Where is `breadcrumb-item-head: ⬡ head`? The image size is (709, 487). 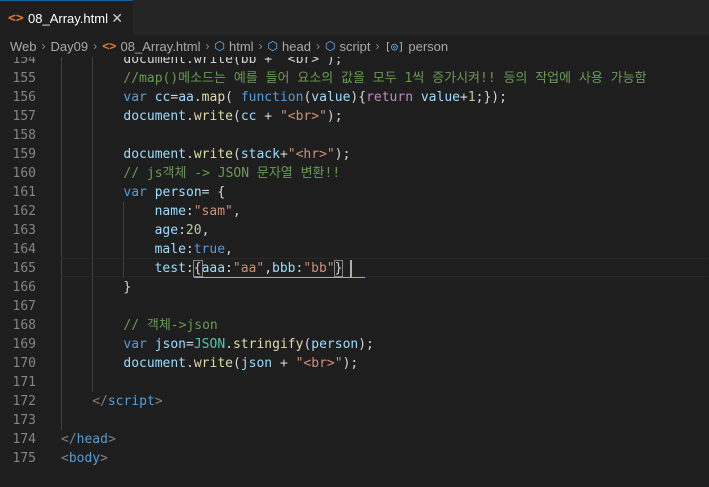 breadcrumb-item-head: ⬡ head is located at coordinates (289, 46).